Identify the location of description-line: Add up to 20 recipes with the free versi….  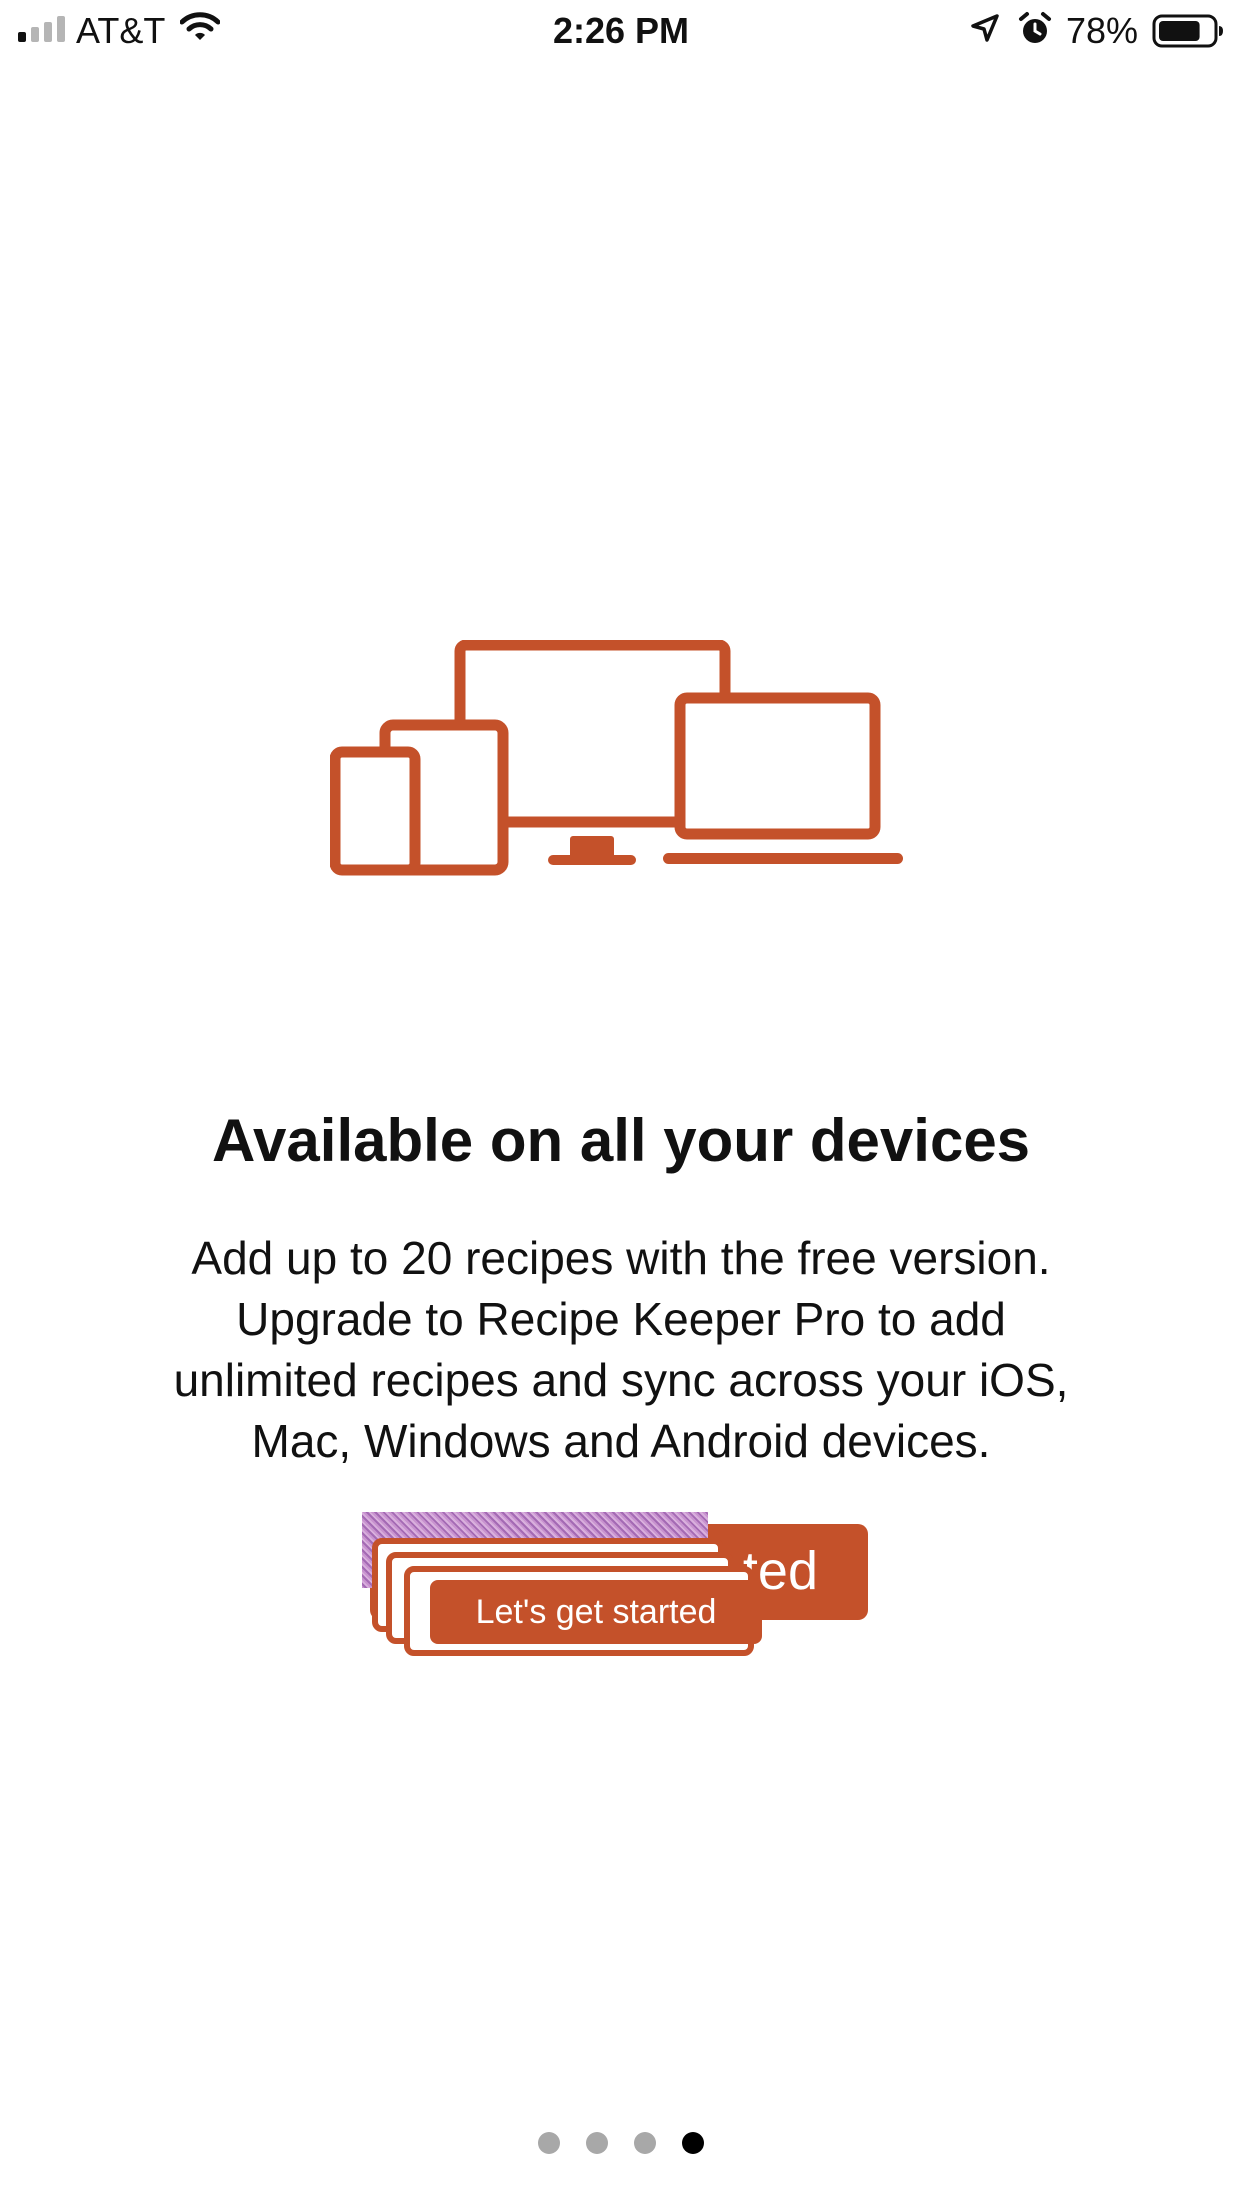
(621, 1258).